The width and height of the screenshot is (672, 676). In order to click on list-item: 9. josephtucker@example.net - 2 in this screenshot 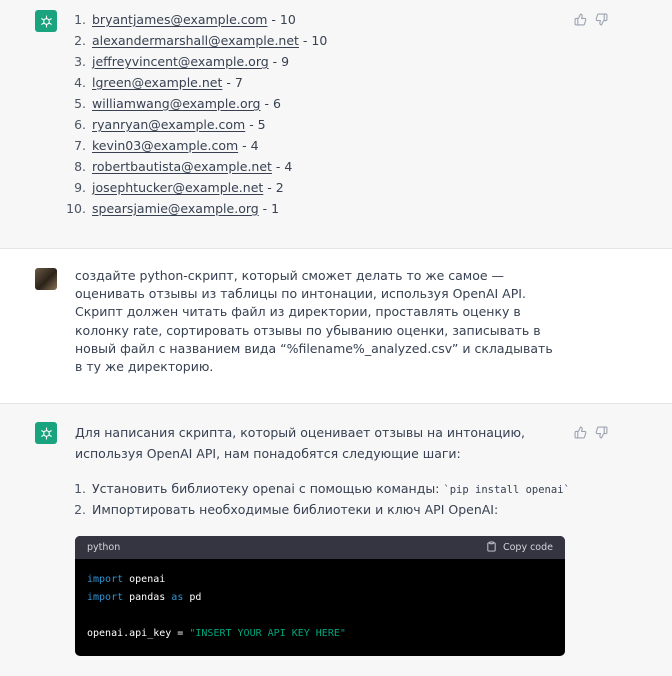, I will do `click(179, 187)`.